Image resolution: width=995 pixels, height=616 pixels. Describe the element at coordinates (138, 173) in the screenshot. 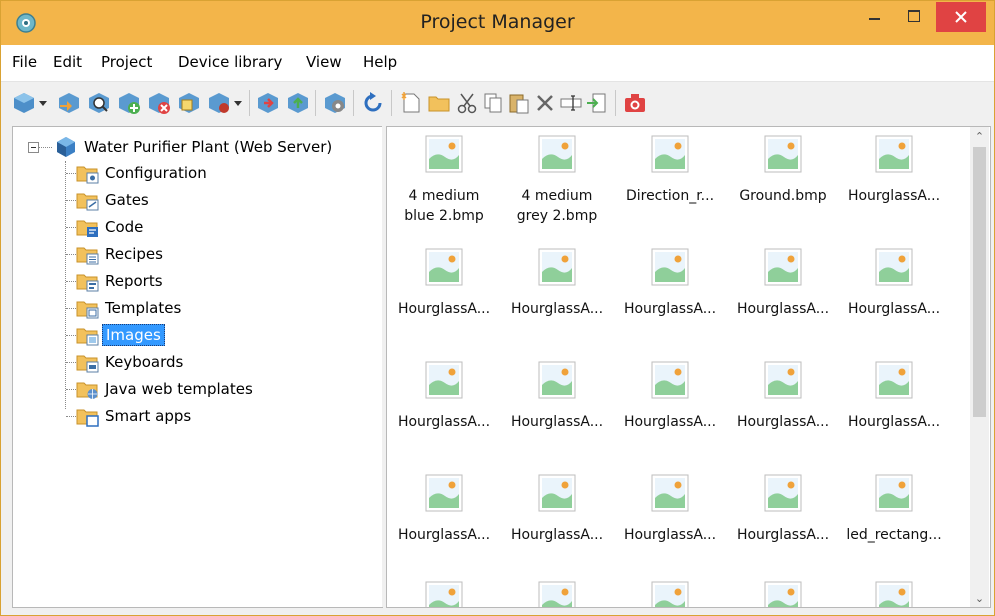

I see `tree-item-configuration: Configuration` at that location.